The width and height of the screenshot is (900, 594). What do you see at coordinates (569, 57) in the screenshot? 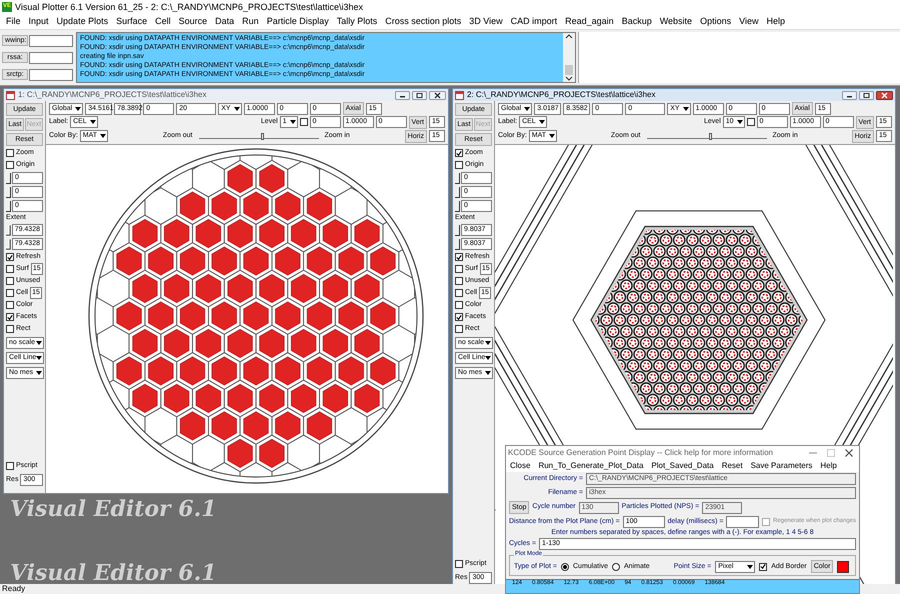
I see `scrollbar` at bounding box center [569, 57].